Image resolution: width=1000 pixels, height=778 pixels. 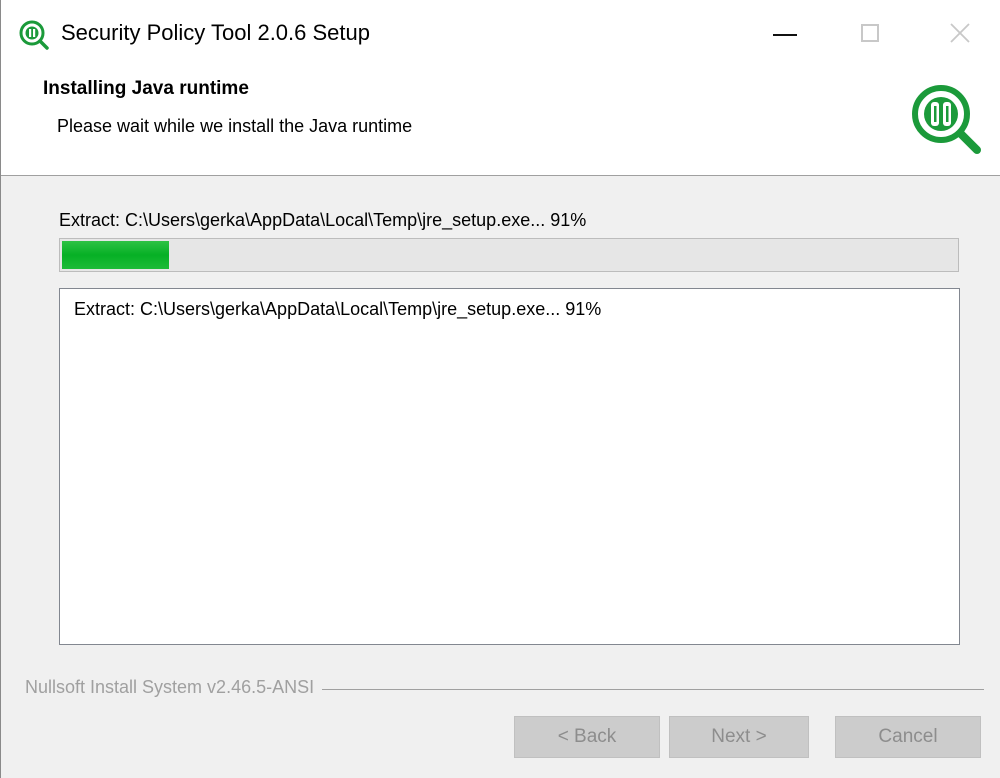 I want to click on close-icon, so click(x=960, y=33).